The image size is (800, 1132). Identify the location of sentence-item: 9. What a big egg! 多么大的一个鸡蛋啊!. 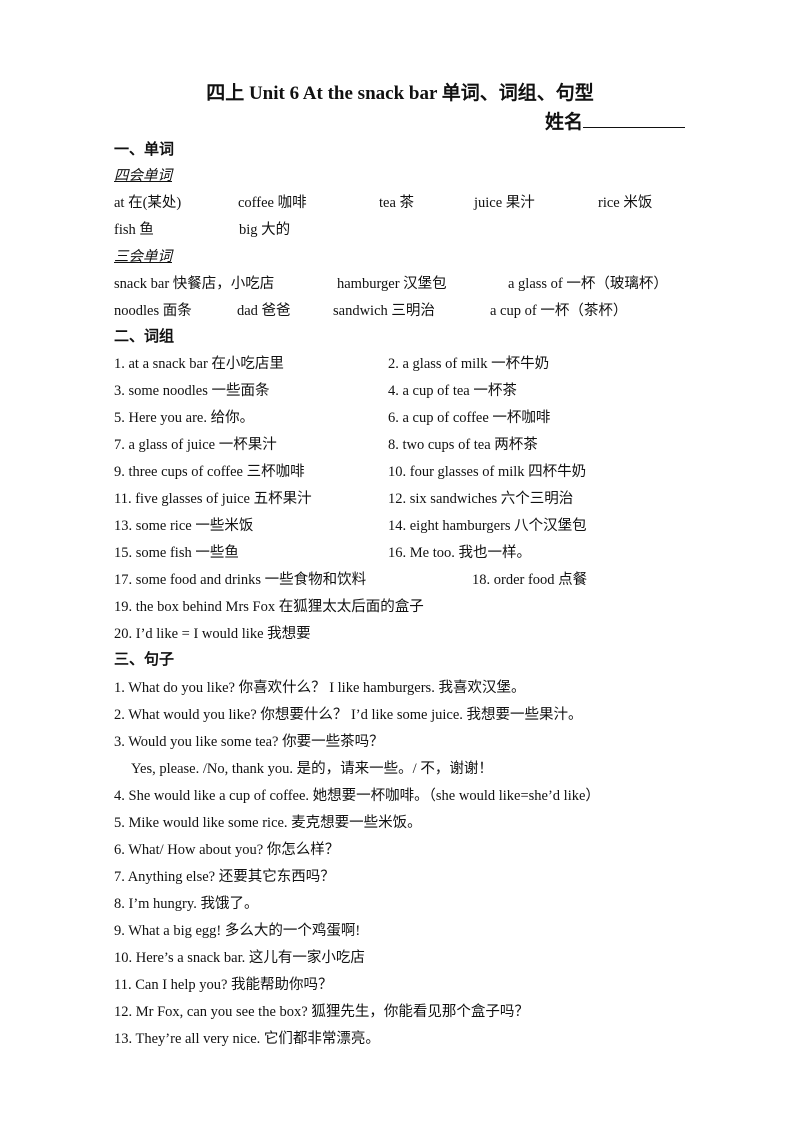
(237, 931).